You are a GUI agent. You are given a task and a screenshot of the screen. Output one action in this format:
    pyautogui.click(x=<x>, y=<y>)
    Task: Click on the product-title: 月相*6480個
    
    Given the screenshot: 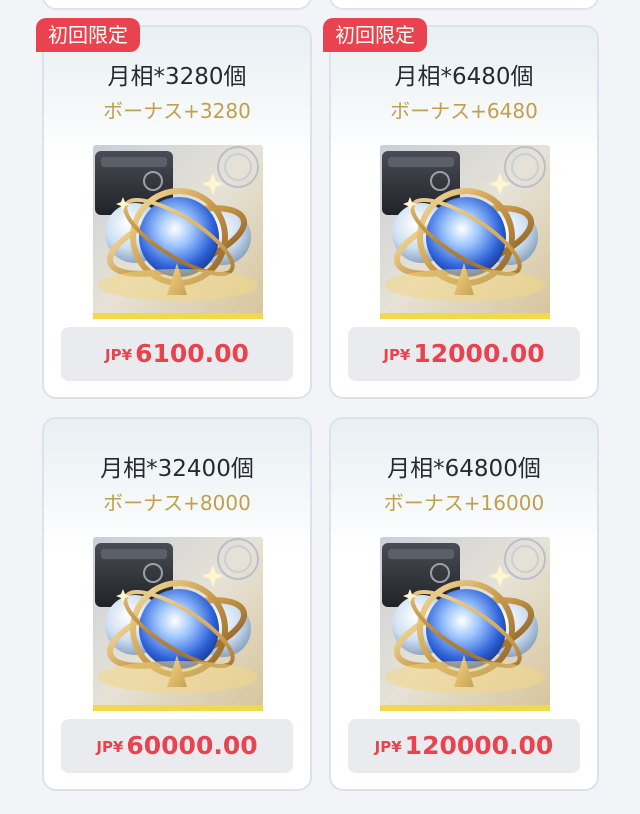 What is the action you would take?
    pyautogui.click(x=464, y=77)
    